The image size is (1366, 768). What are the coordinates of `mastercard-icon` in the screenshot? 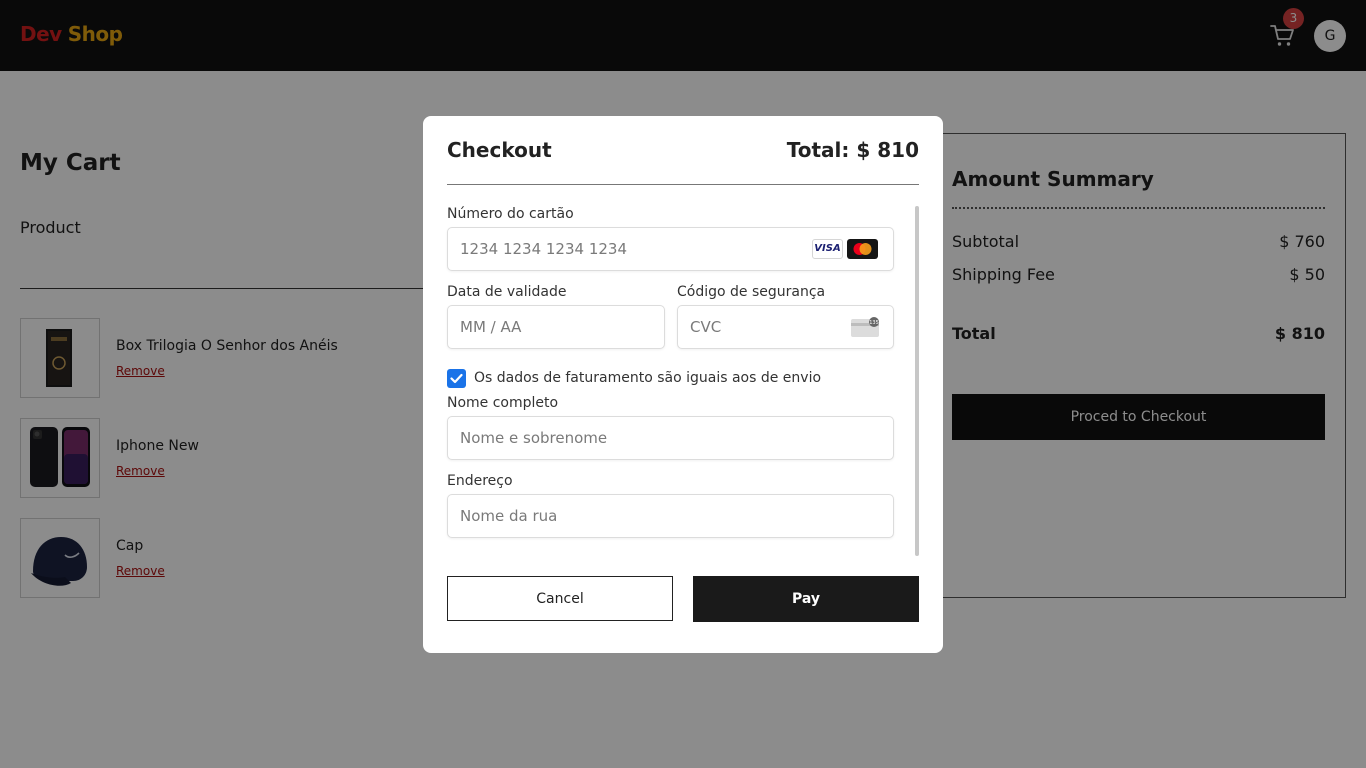 It's located at (862, 249).